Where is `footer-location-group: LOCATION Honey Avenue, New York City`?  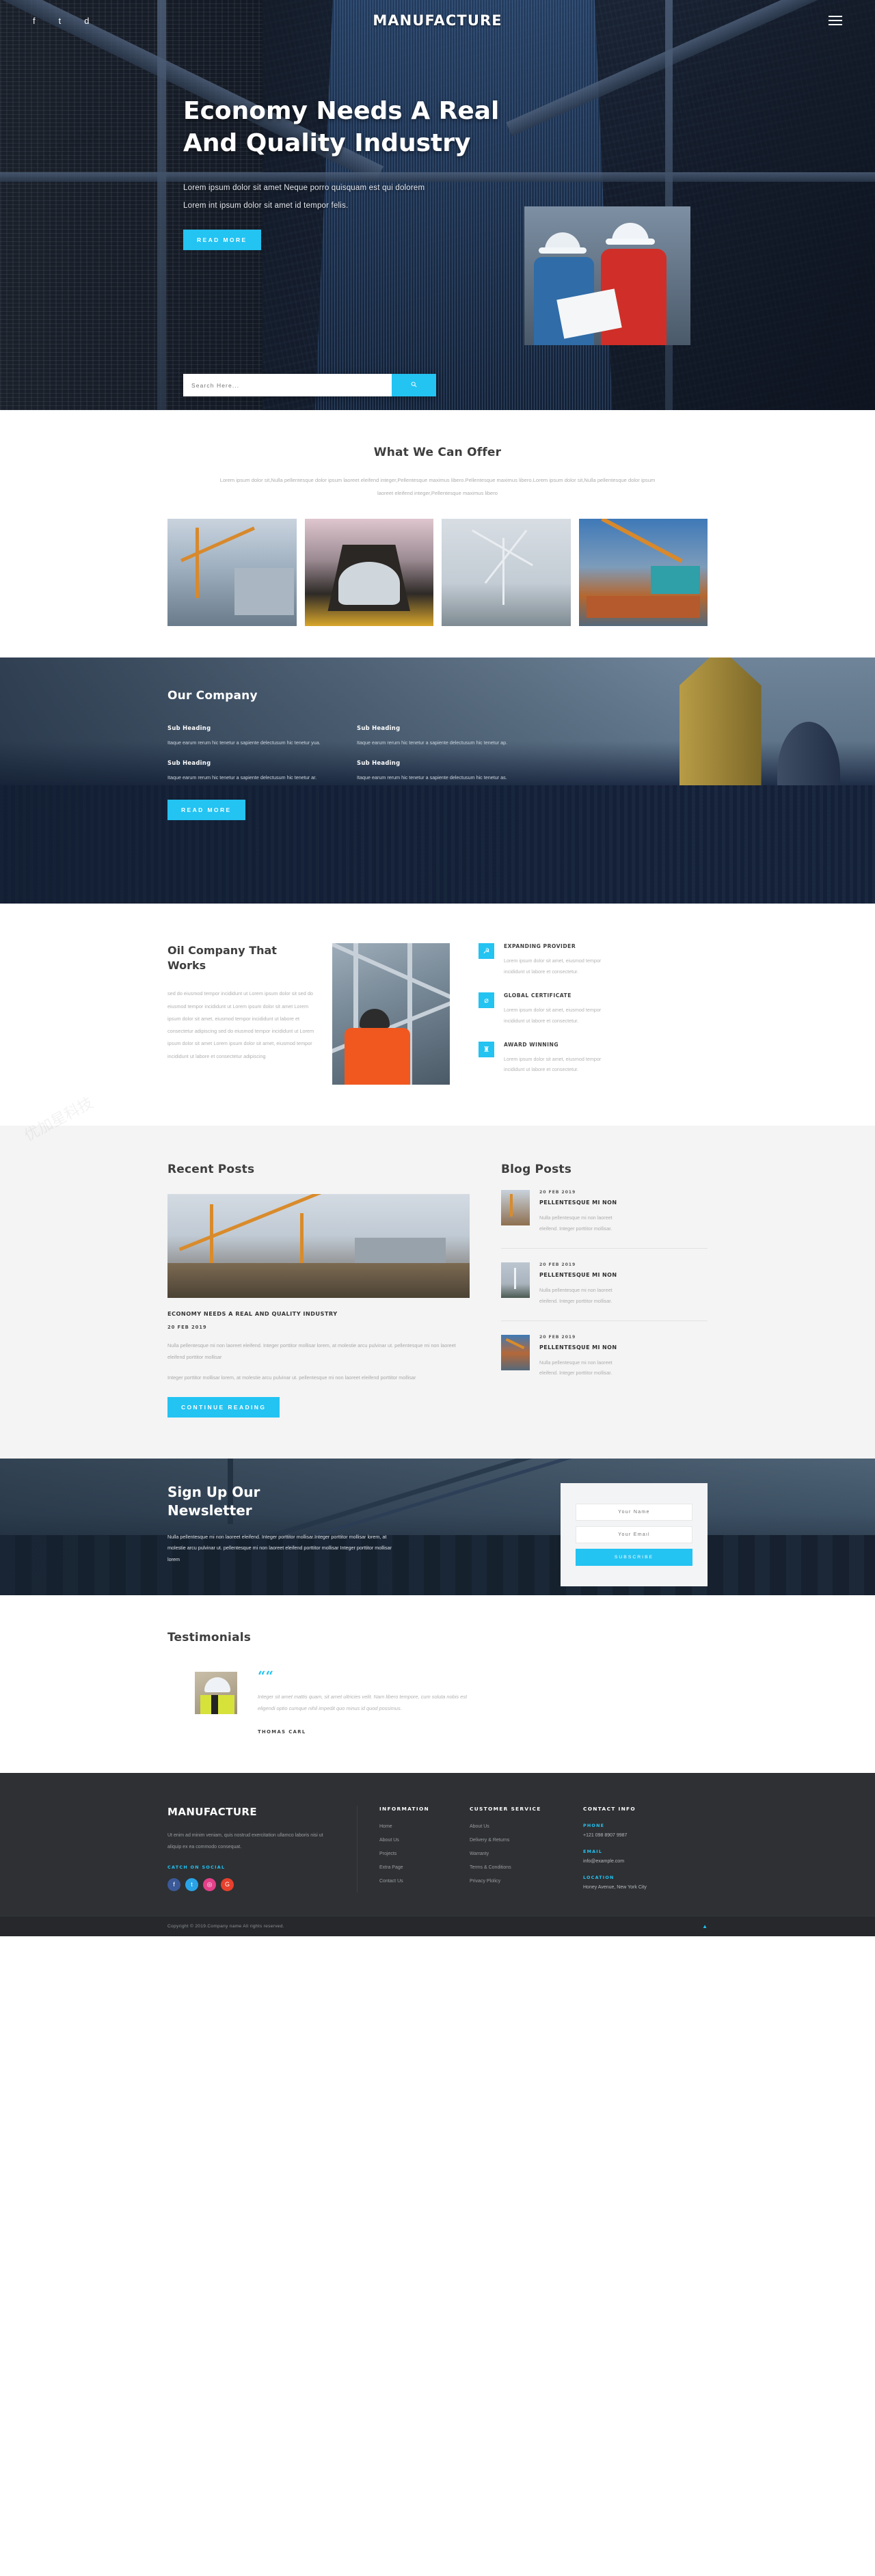 footer-location-group: LOCATION Honey Avenue, New York City is located at coordinates (639, 1882).